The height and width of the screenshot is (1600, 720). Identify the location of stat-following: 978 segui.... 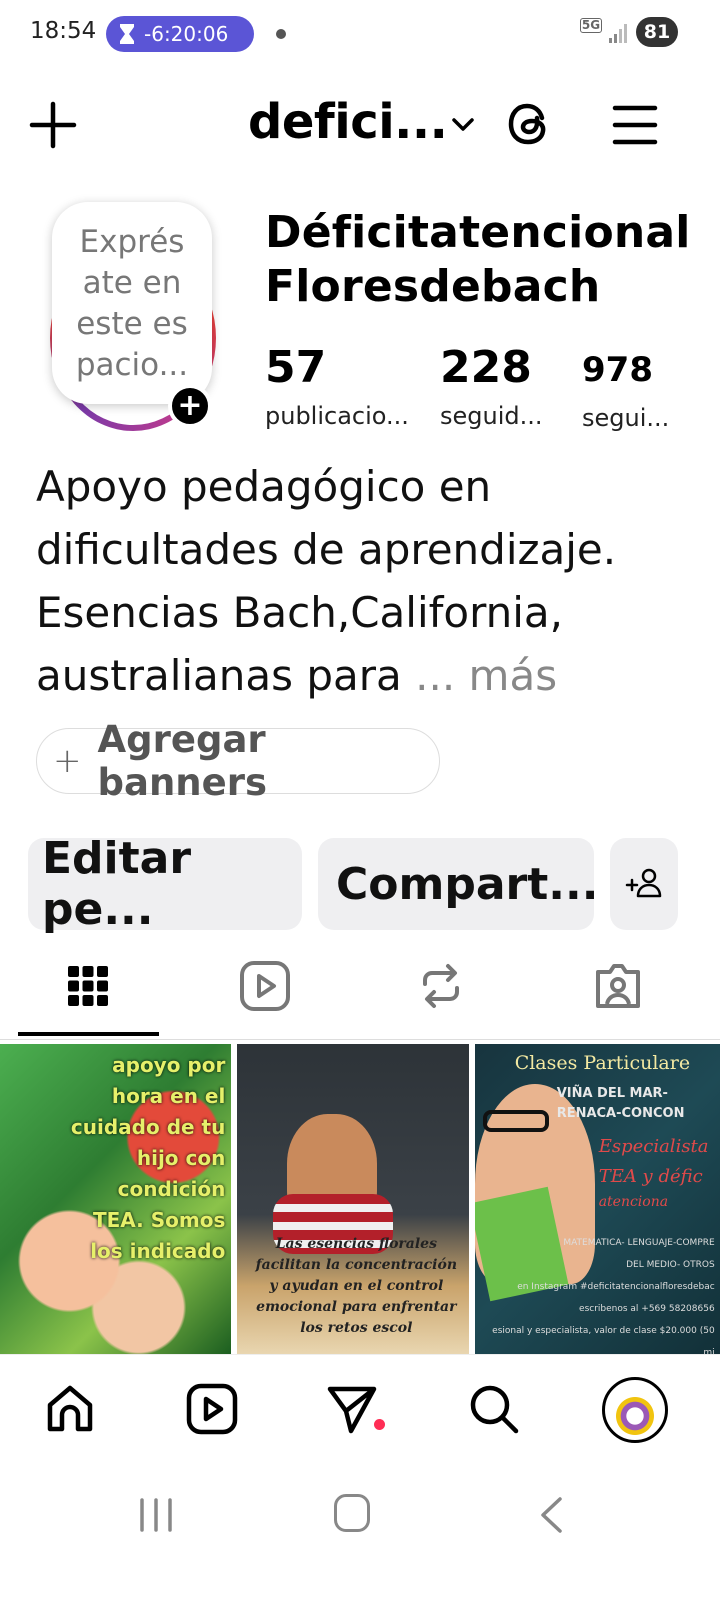
(625, 388).